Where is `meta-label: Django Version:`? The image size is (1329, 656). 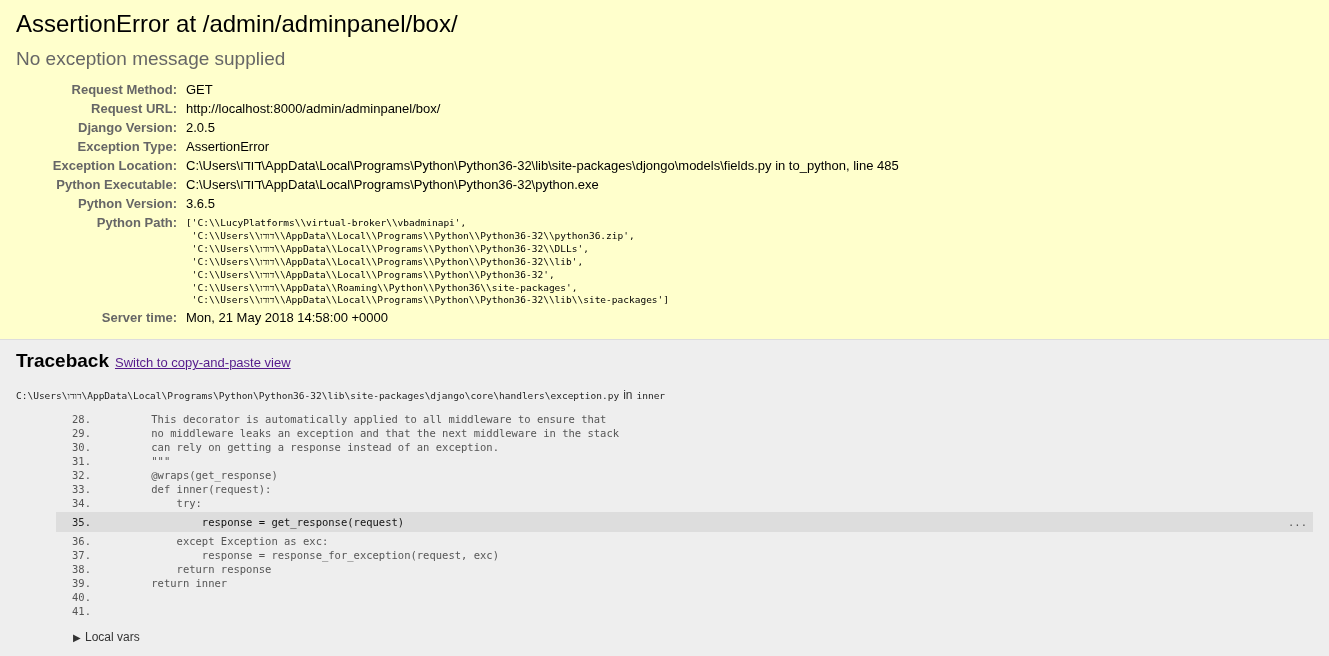
meta-label: Django Version: is located at coordinates (127, 128).